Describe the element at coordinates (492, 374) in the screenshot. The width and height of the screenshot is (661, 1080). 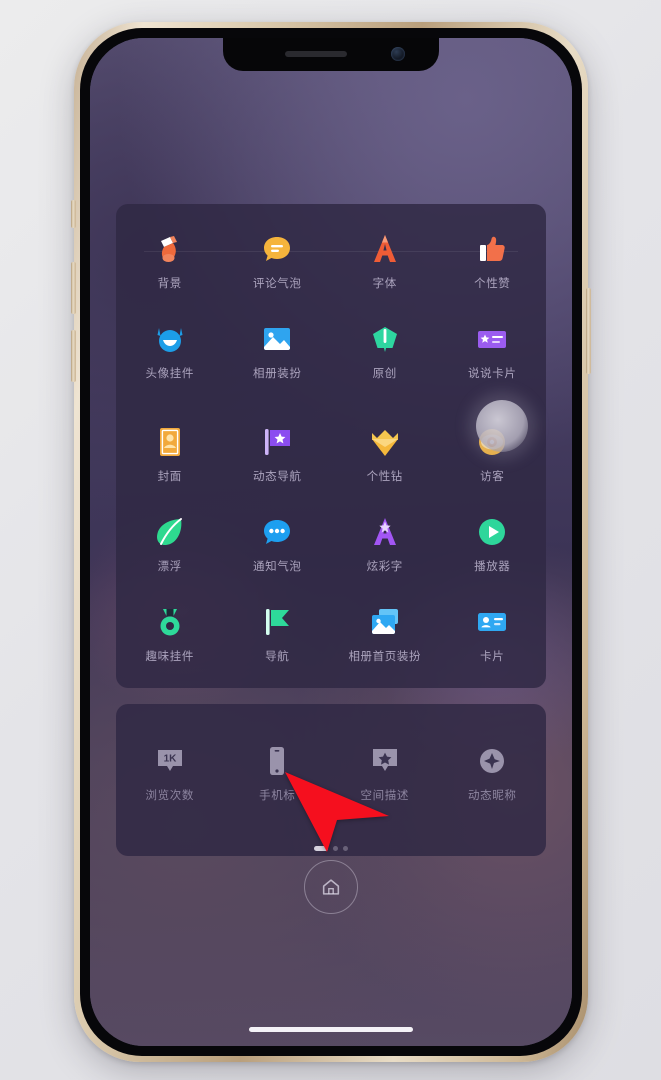
I see `grid-item-label: 说说卡片` at that location.